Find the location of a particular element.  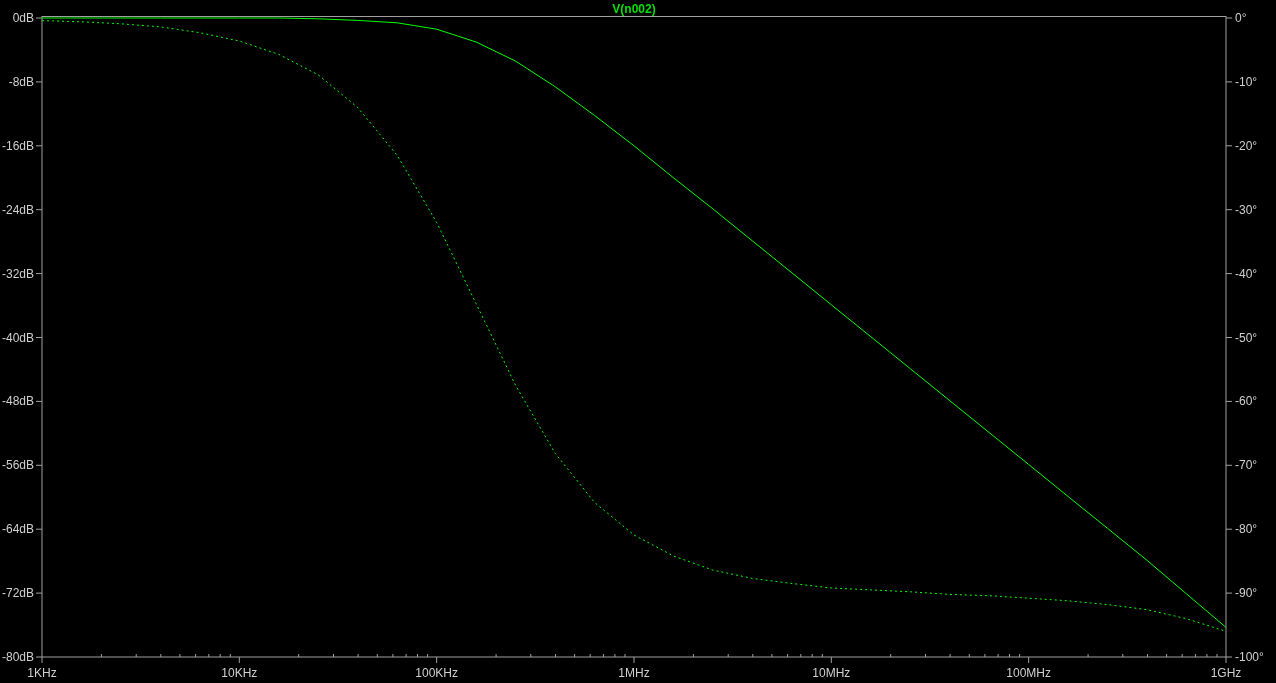

y-axis-label: -64dB is located at coordinates (17, 529).